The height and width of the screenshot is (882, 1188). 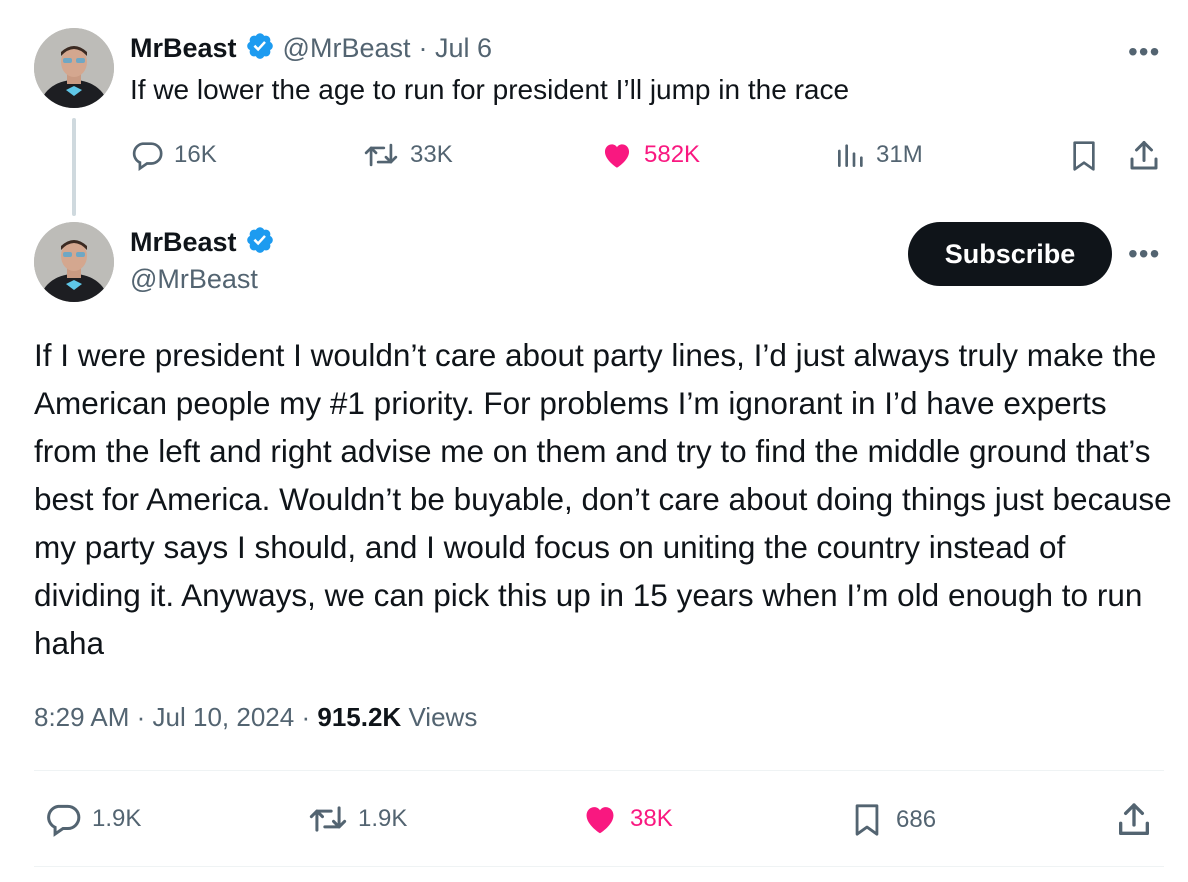 I want to click on main-reply-button: 1.9K, so click(x=92, y=819).